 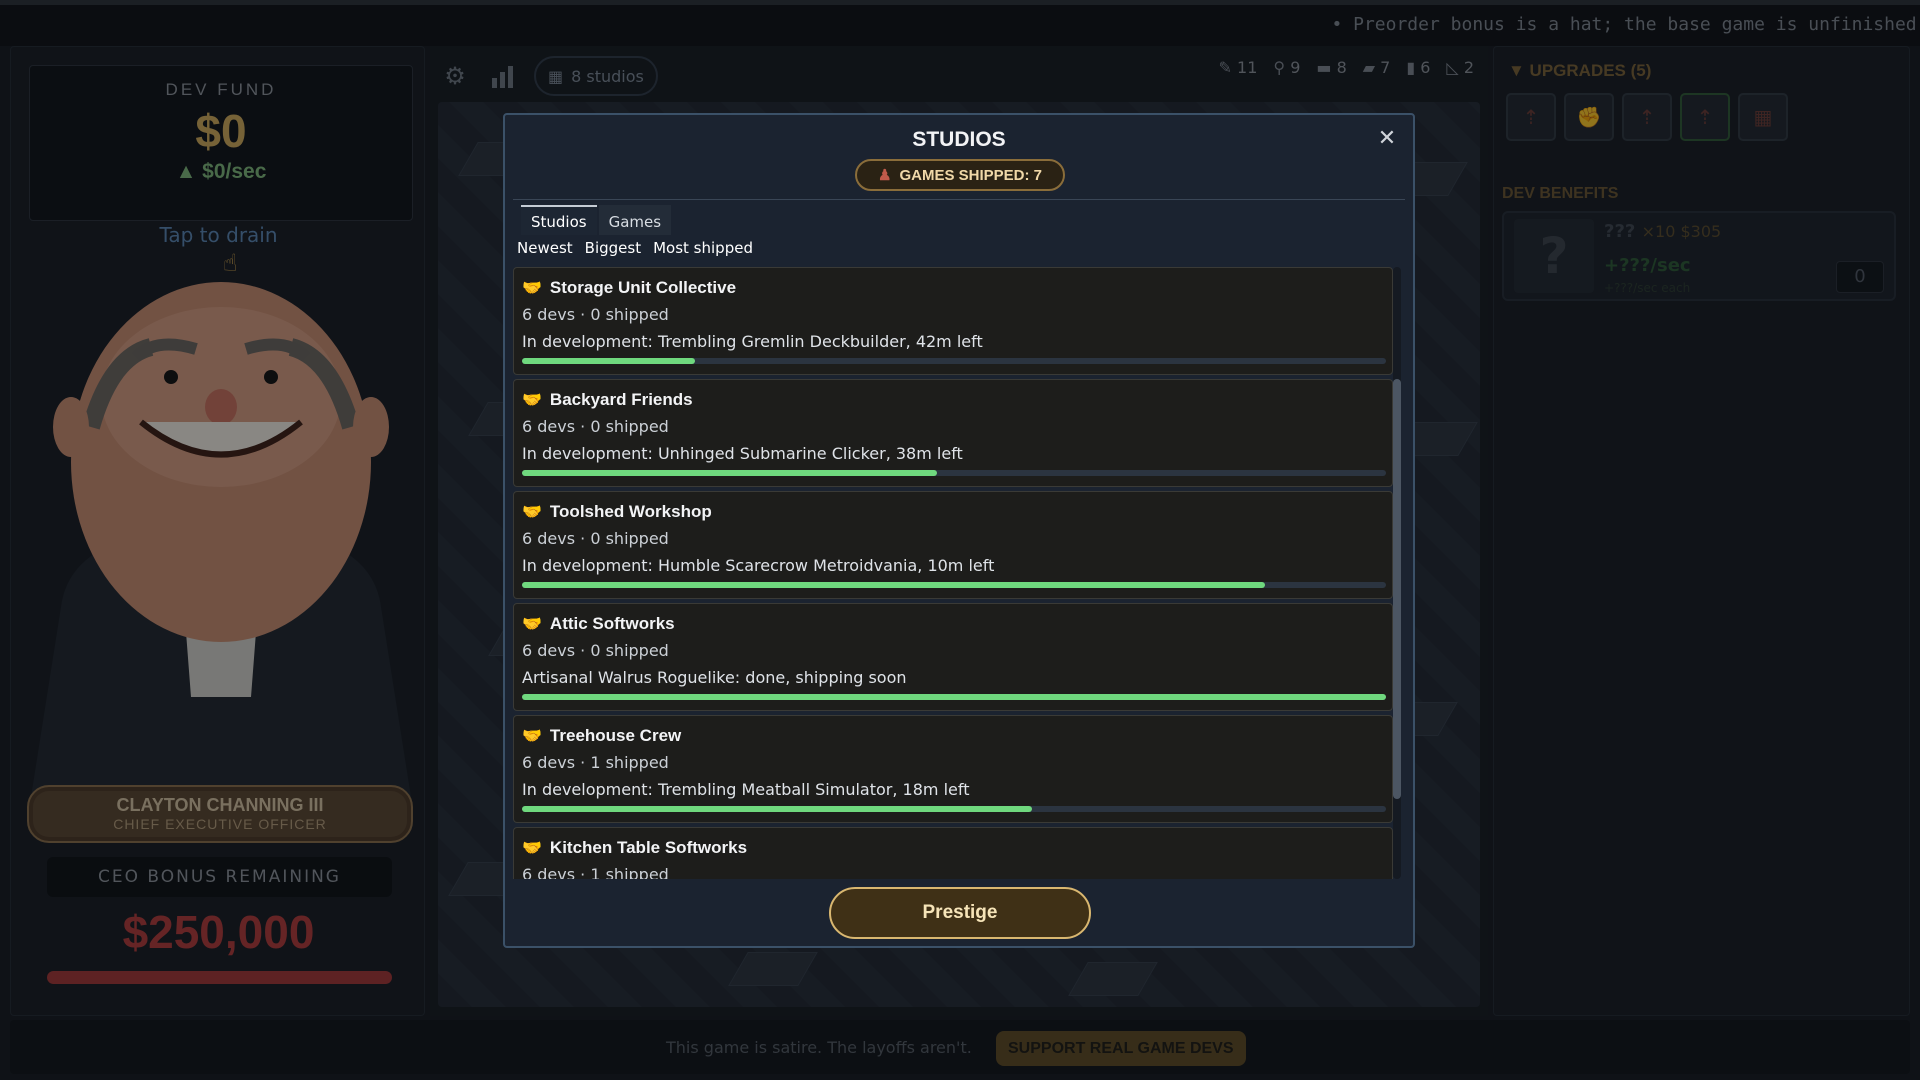 What do you see at coordinates (621, 399) in the screenshot?
I see `studio-name: Backyard Friends` at bounding box center [621, 399].